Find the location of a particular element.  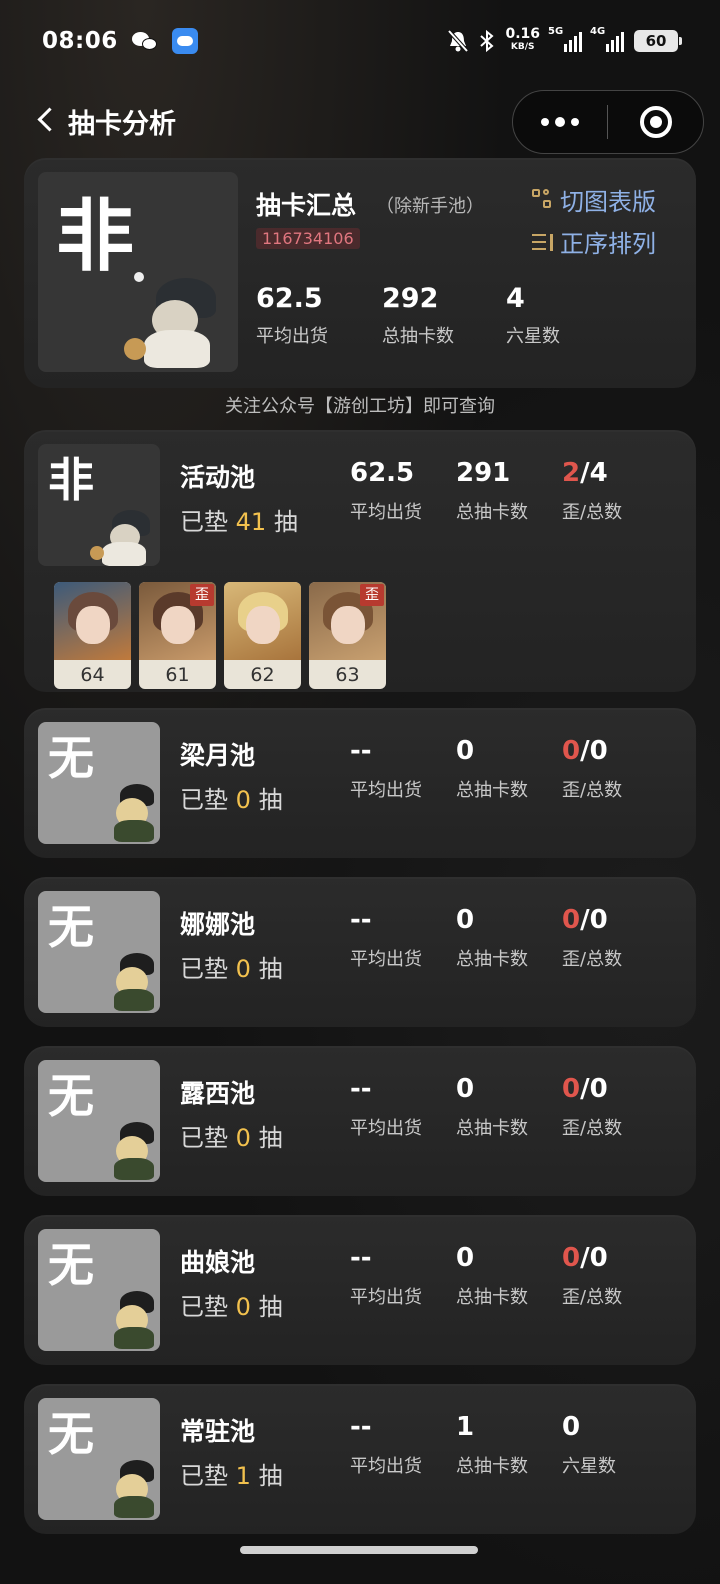

stat-value: 0/0 is located at coordinates (592, 751).